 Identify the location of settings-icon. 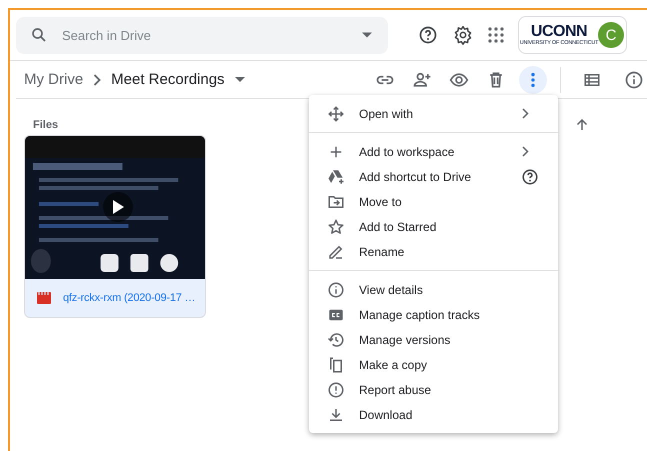
(463, 35).